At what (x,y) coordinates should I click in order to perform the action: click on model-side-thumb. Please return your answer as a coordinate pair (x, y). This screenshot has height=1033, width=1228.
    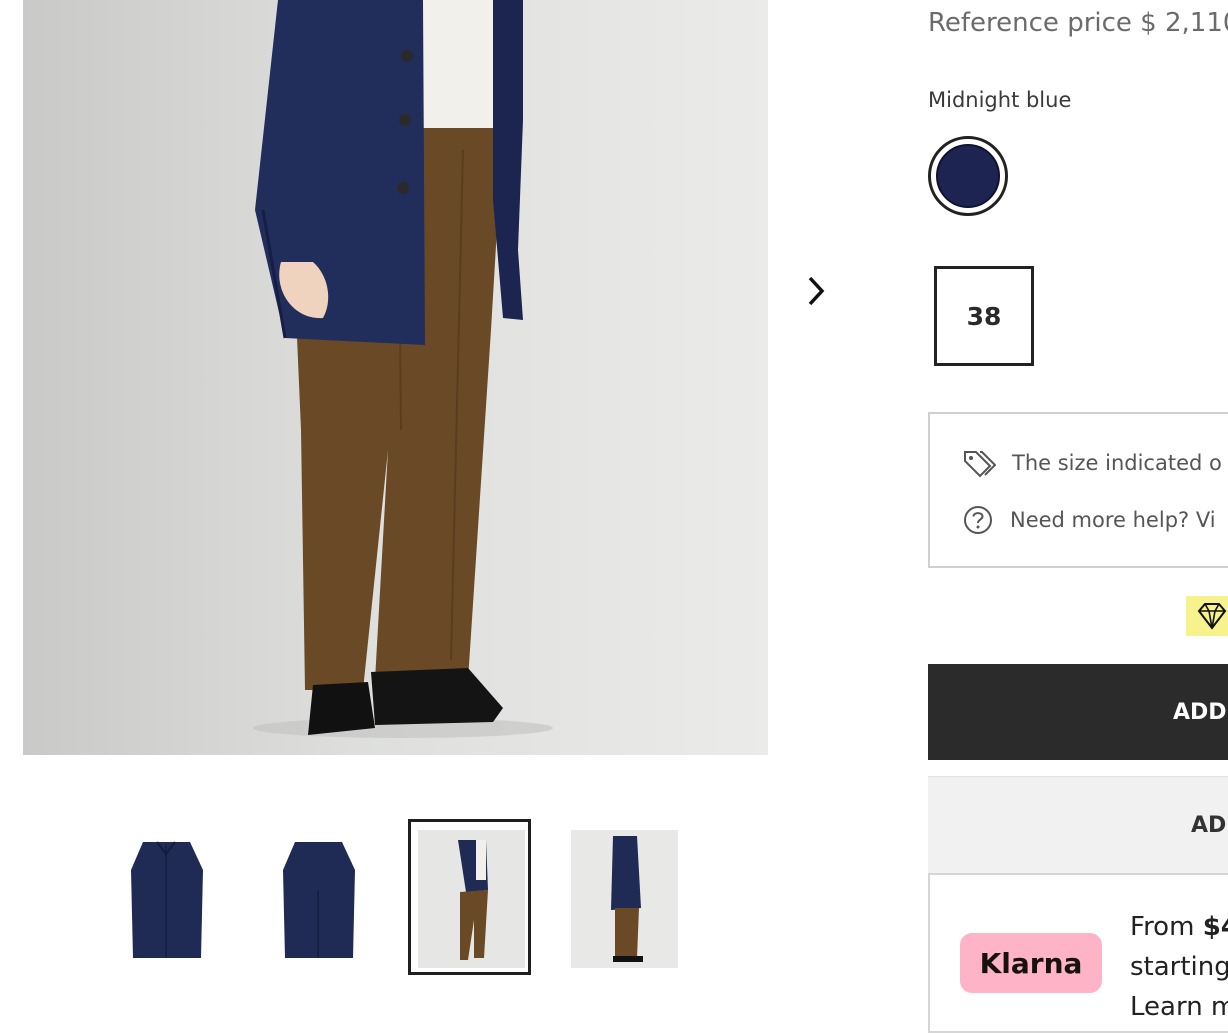
    Looking at the image, I should click on (624, 899).